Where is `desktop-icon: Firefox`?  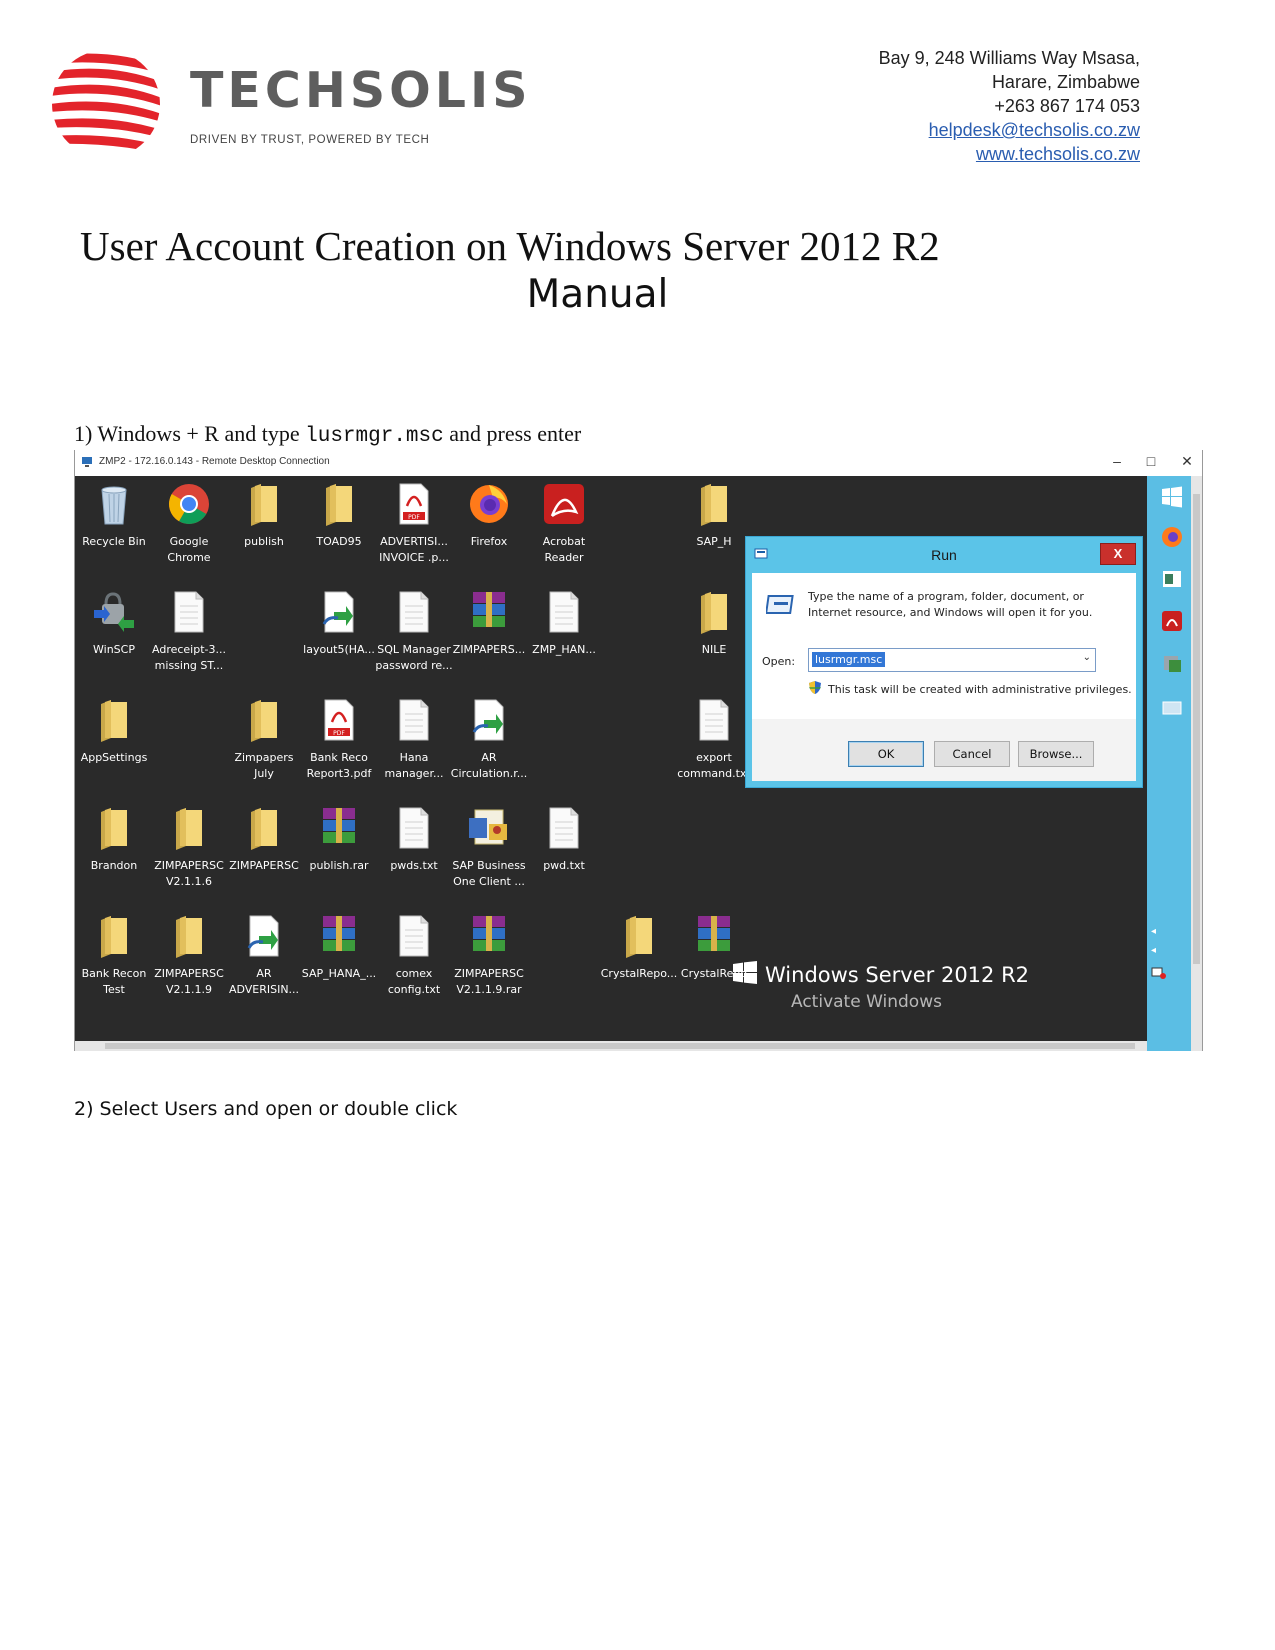
desktop-icon: Firefox is located at coordinates (489, 516).